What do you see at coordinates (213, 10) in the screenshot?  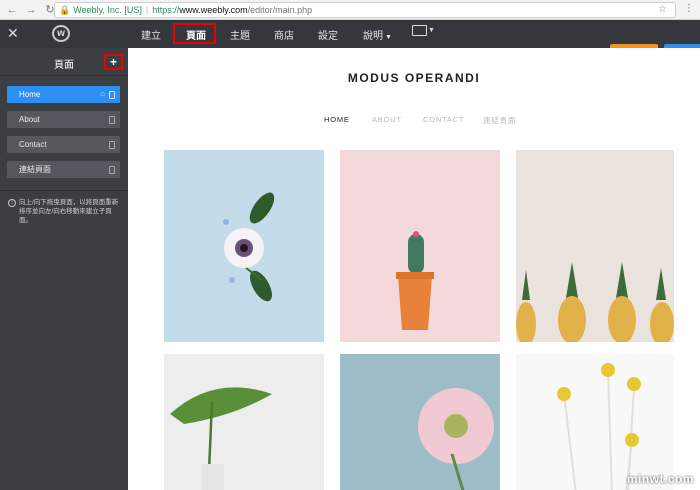 I see `url-host: www.weebly.com` at bounding box center [213, 10].